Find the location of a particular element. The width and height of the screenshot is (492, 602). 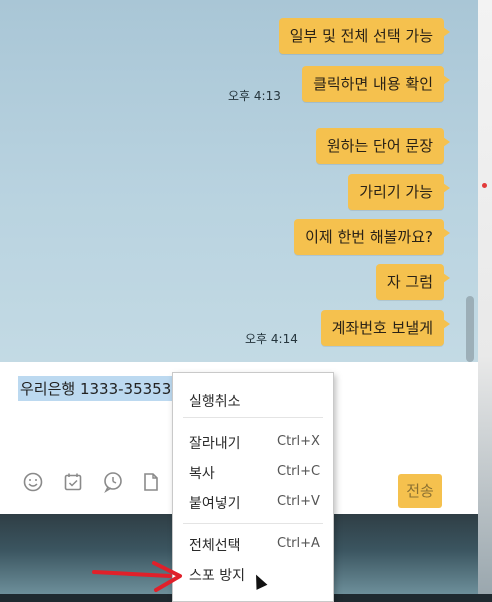

chat-bubble: 이제 한번 해볼까요? is located at coordinates (372, 237).